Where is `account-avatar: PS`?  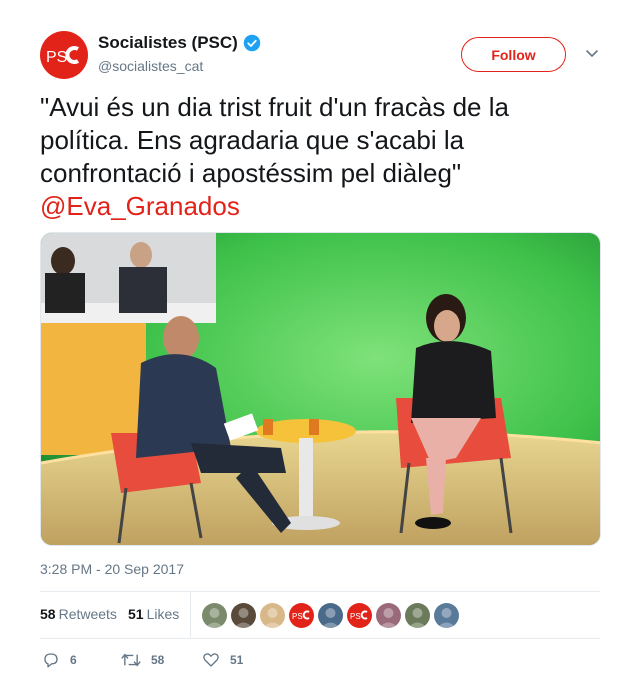 account-avatar: PS is located at coordinates (64, 55).